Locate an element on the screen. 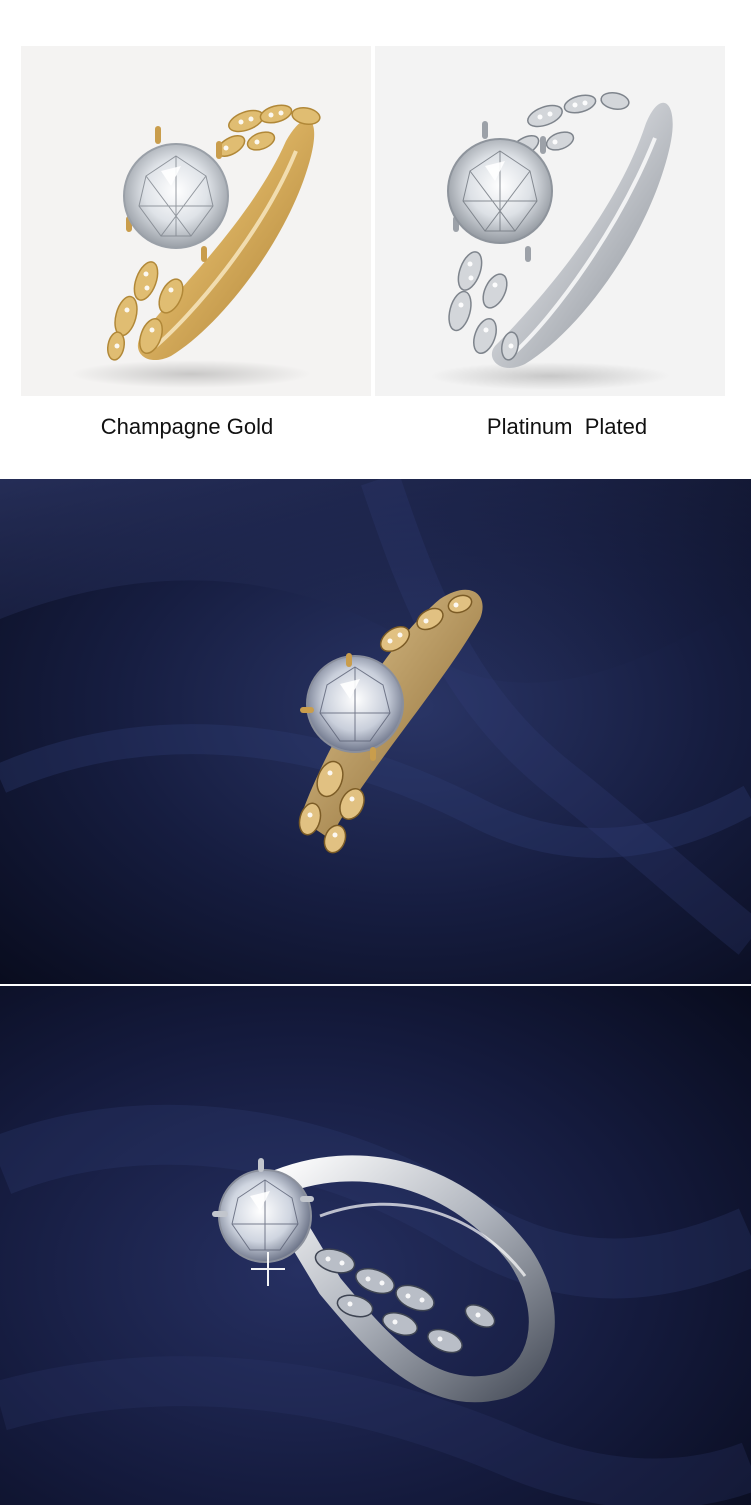 The width and height of the screenshot is (751, 1505). variant-label-platinum-plated: Platinum Plated is located at coordinates (567, 426).